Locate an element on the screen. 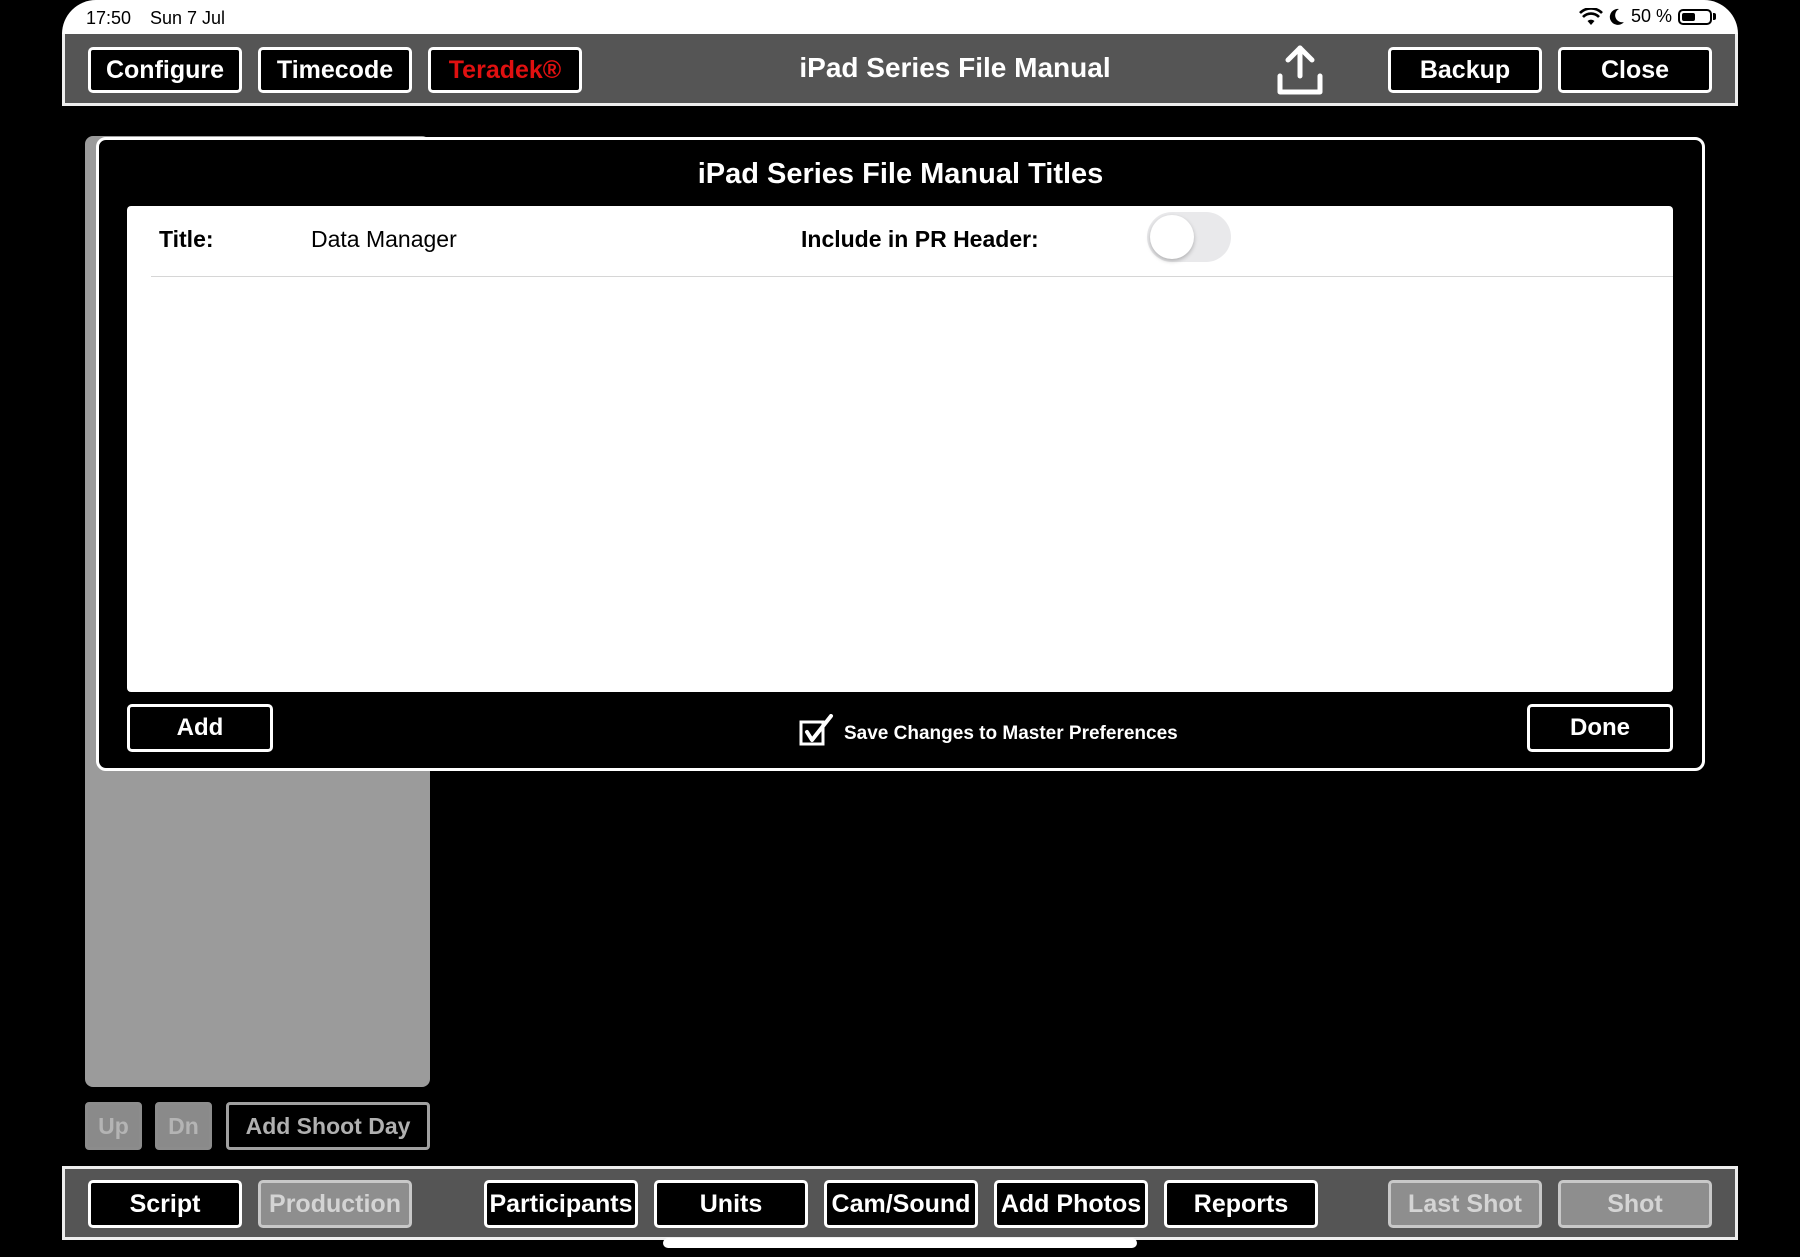  wifi-icon is located at coordinates (1591, 16).